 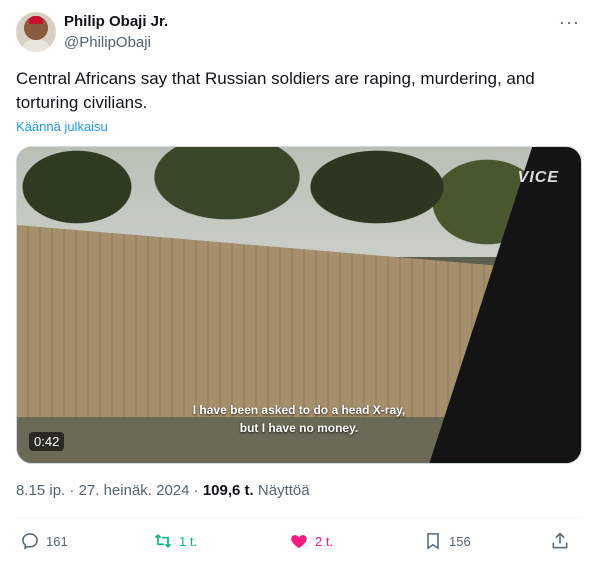 I want to click on author-name: Philip Obaji Jr., so click(x=116, y=21).